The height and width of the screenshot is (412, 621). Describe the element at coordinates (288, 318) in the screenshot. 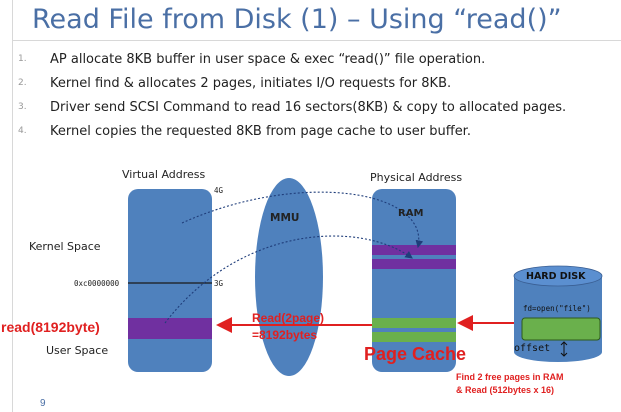

I see `read-pages-label: Read(2page)` at that location.